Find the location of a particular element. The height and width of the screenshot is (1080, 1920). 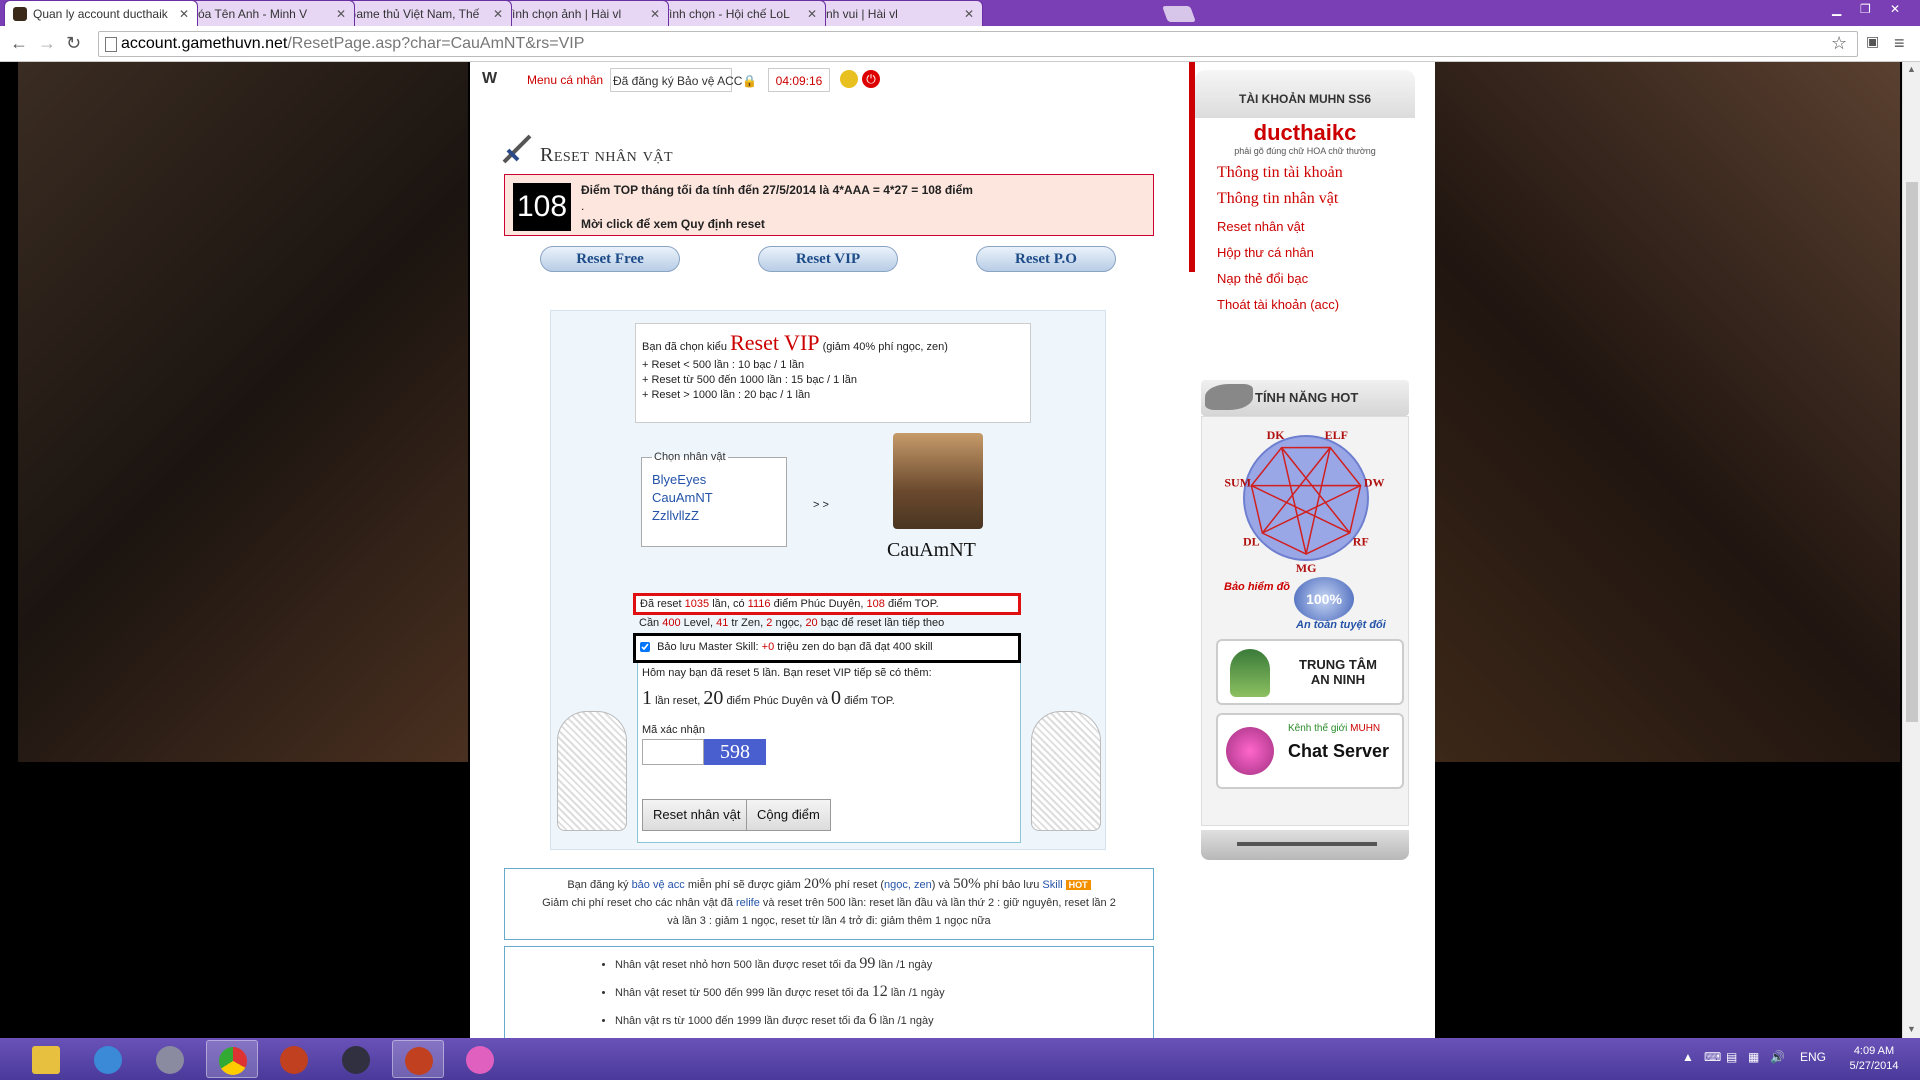

character-link-blyeeyes: BlyeEyes is located at coordinates (714, 479).